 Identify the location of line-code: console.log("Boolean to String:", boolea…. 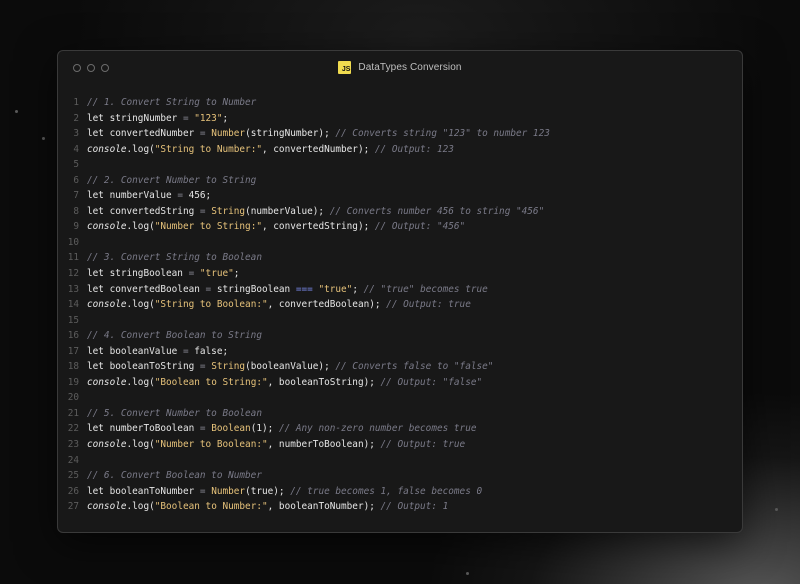
(284, 383).